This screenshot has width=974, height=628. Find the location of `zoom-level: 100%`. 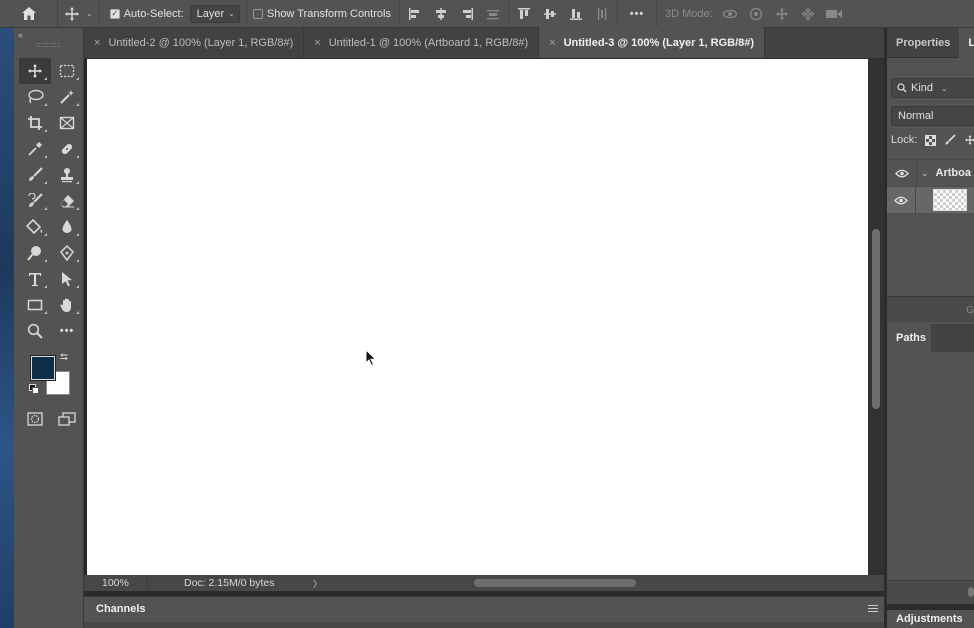

zoom-level: 100% is located at coordinates (116, 583).